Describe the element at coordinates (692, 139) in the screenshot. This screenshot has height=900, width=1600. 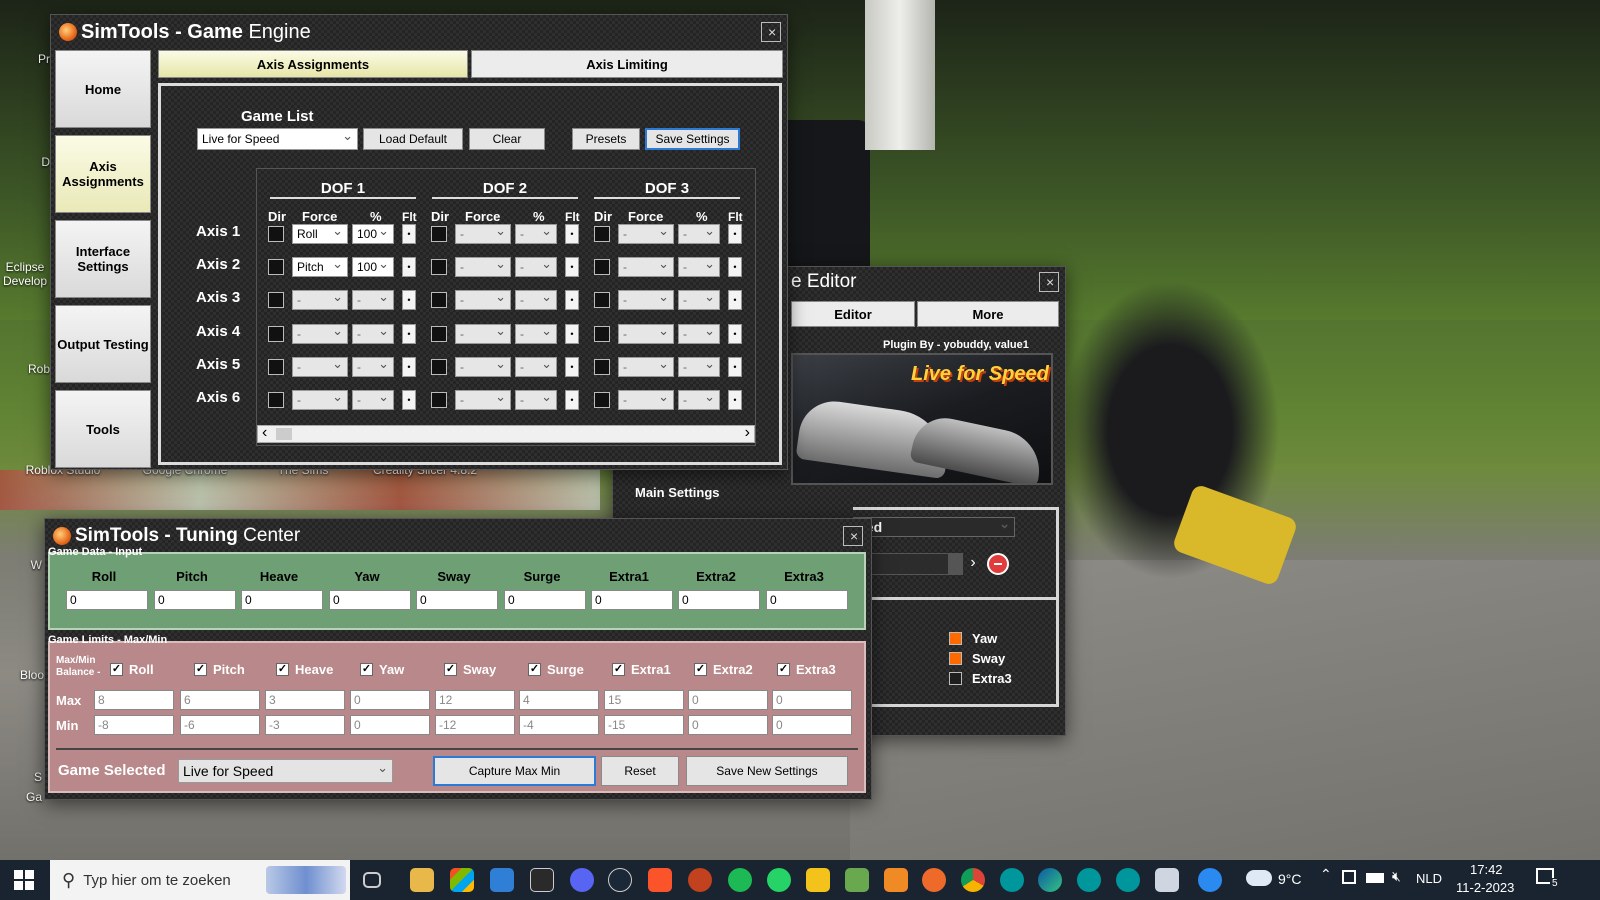
I see `save-settings-button: Save Settings` at that location.